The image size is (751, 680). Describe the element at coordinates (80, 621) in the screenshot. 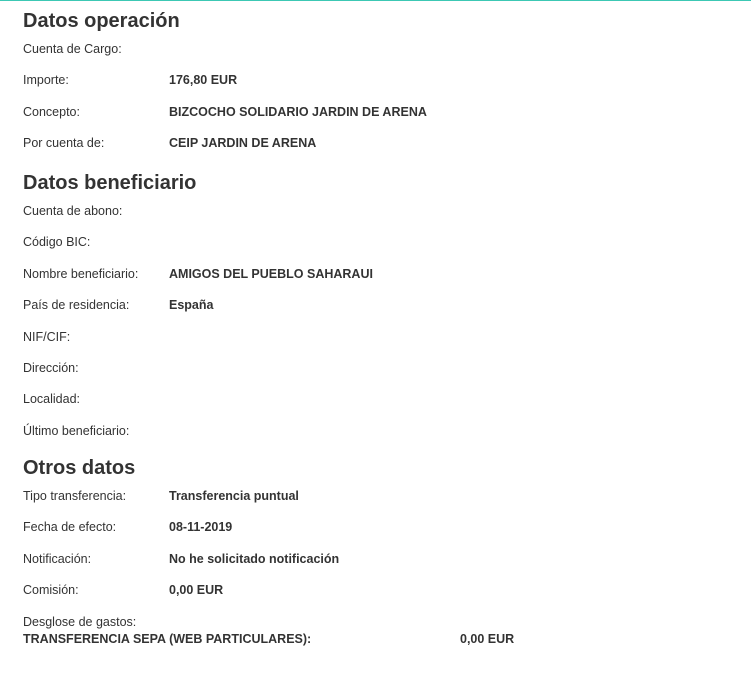

I see `breakdown-label: Desglose de gastos:` at that location.